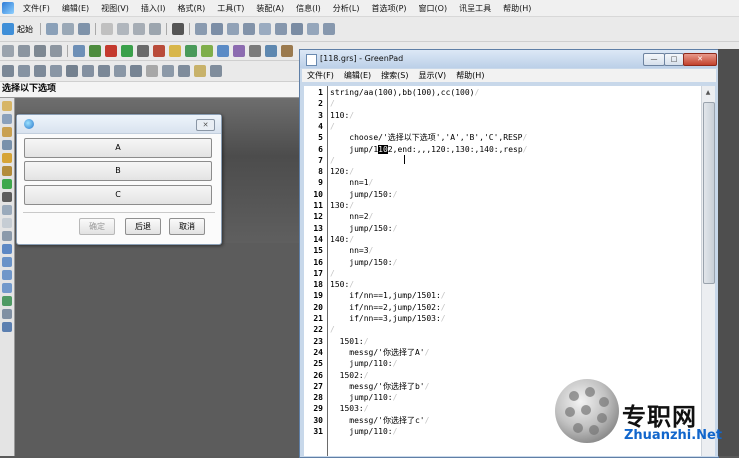 The height and width of the screenshot is (458, 739). I want to click on start-icon, so click(8, 29).